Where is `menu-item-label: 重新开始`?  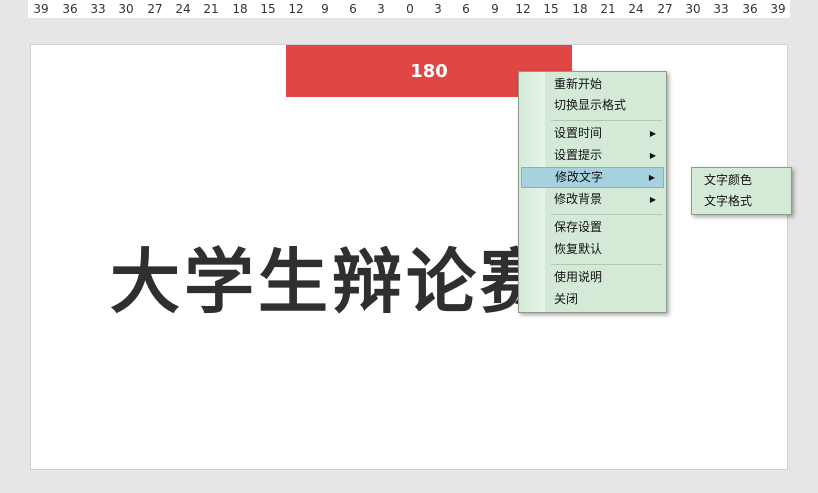 menu-item-label: 重新开始 is located at coordinates (578, 84).